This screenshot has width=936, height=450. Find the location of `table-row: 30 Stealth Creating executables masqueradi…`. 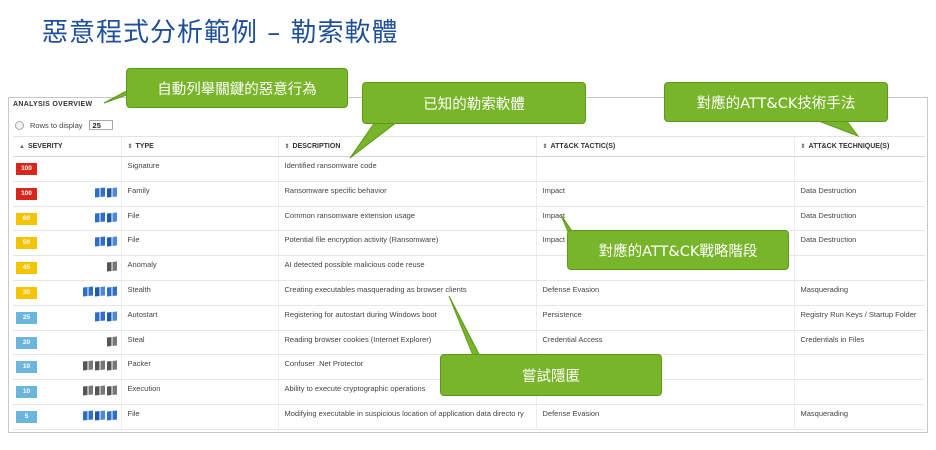

table-row: 30 Stealth Creating executables masqueradi… is located at coordinates (469, 293).